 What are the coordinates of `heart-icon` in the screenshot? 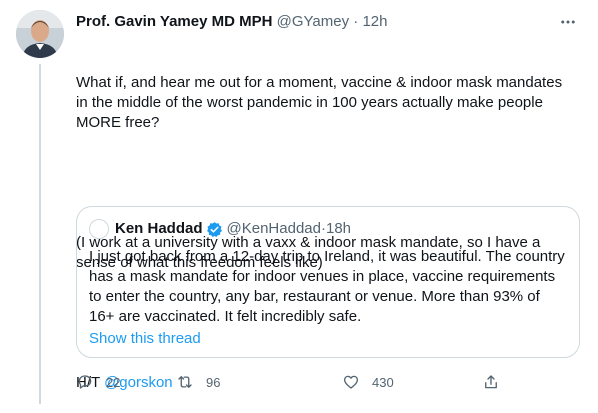 It's located at (351, 382).